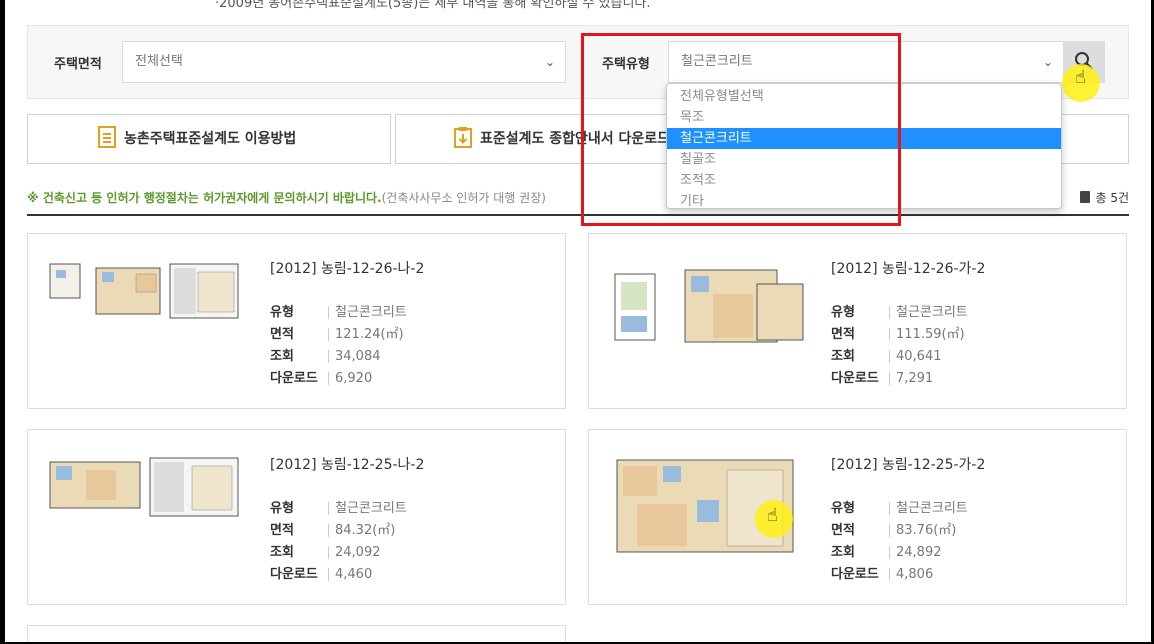  What do you see at coordinates (344, 62) in the screenshot?
I see `area-select: 전체선택 ⌄` at bounding box center [344, 62].